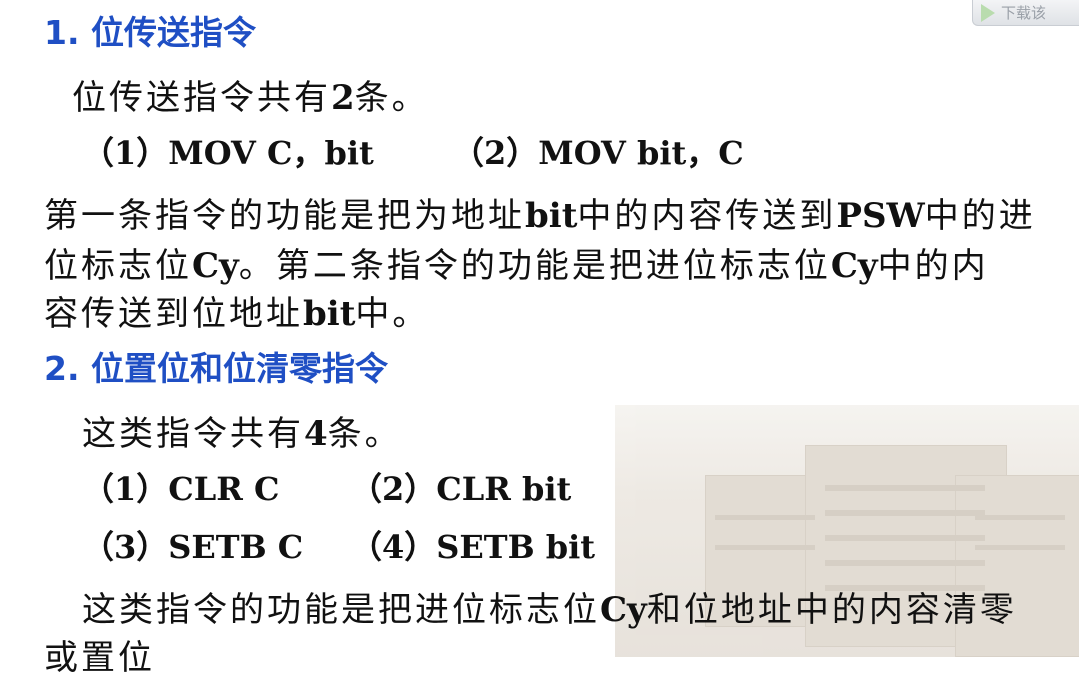  Describe the element at coordinates (228, 153) in the screenshot. I see `section1-instruction-1: （1）MOV C，bit` at that location.